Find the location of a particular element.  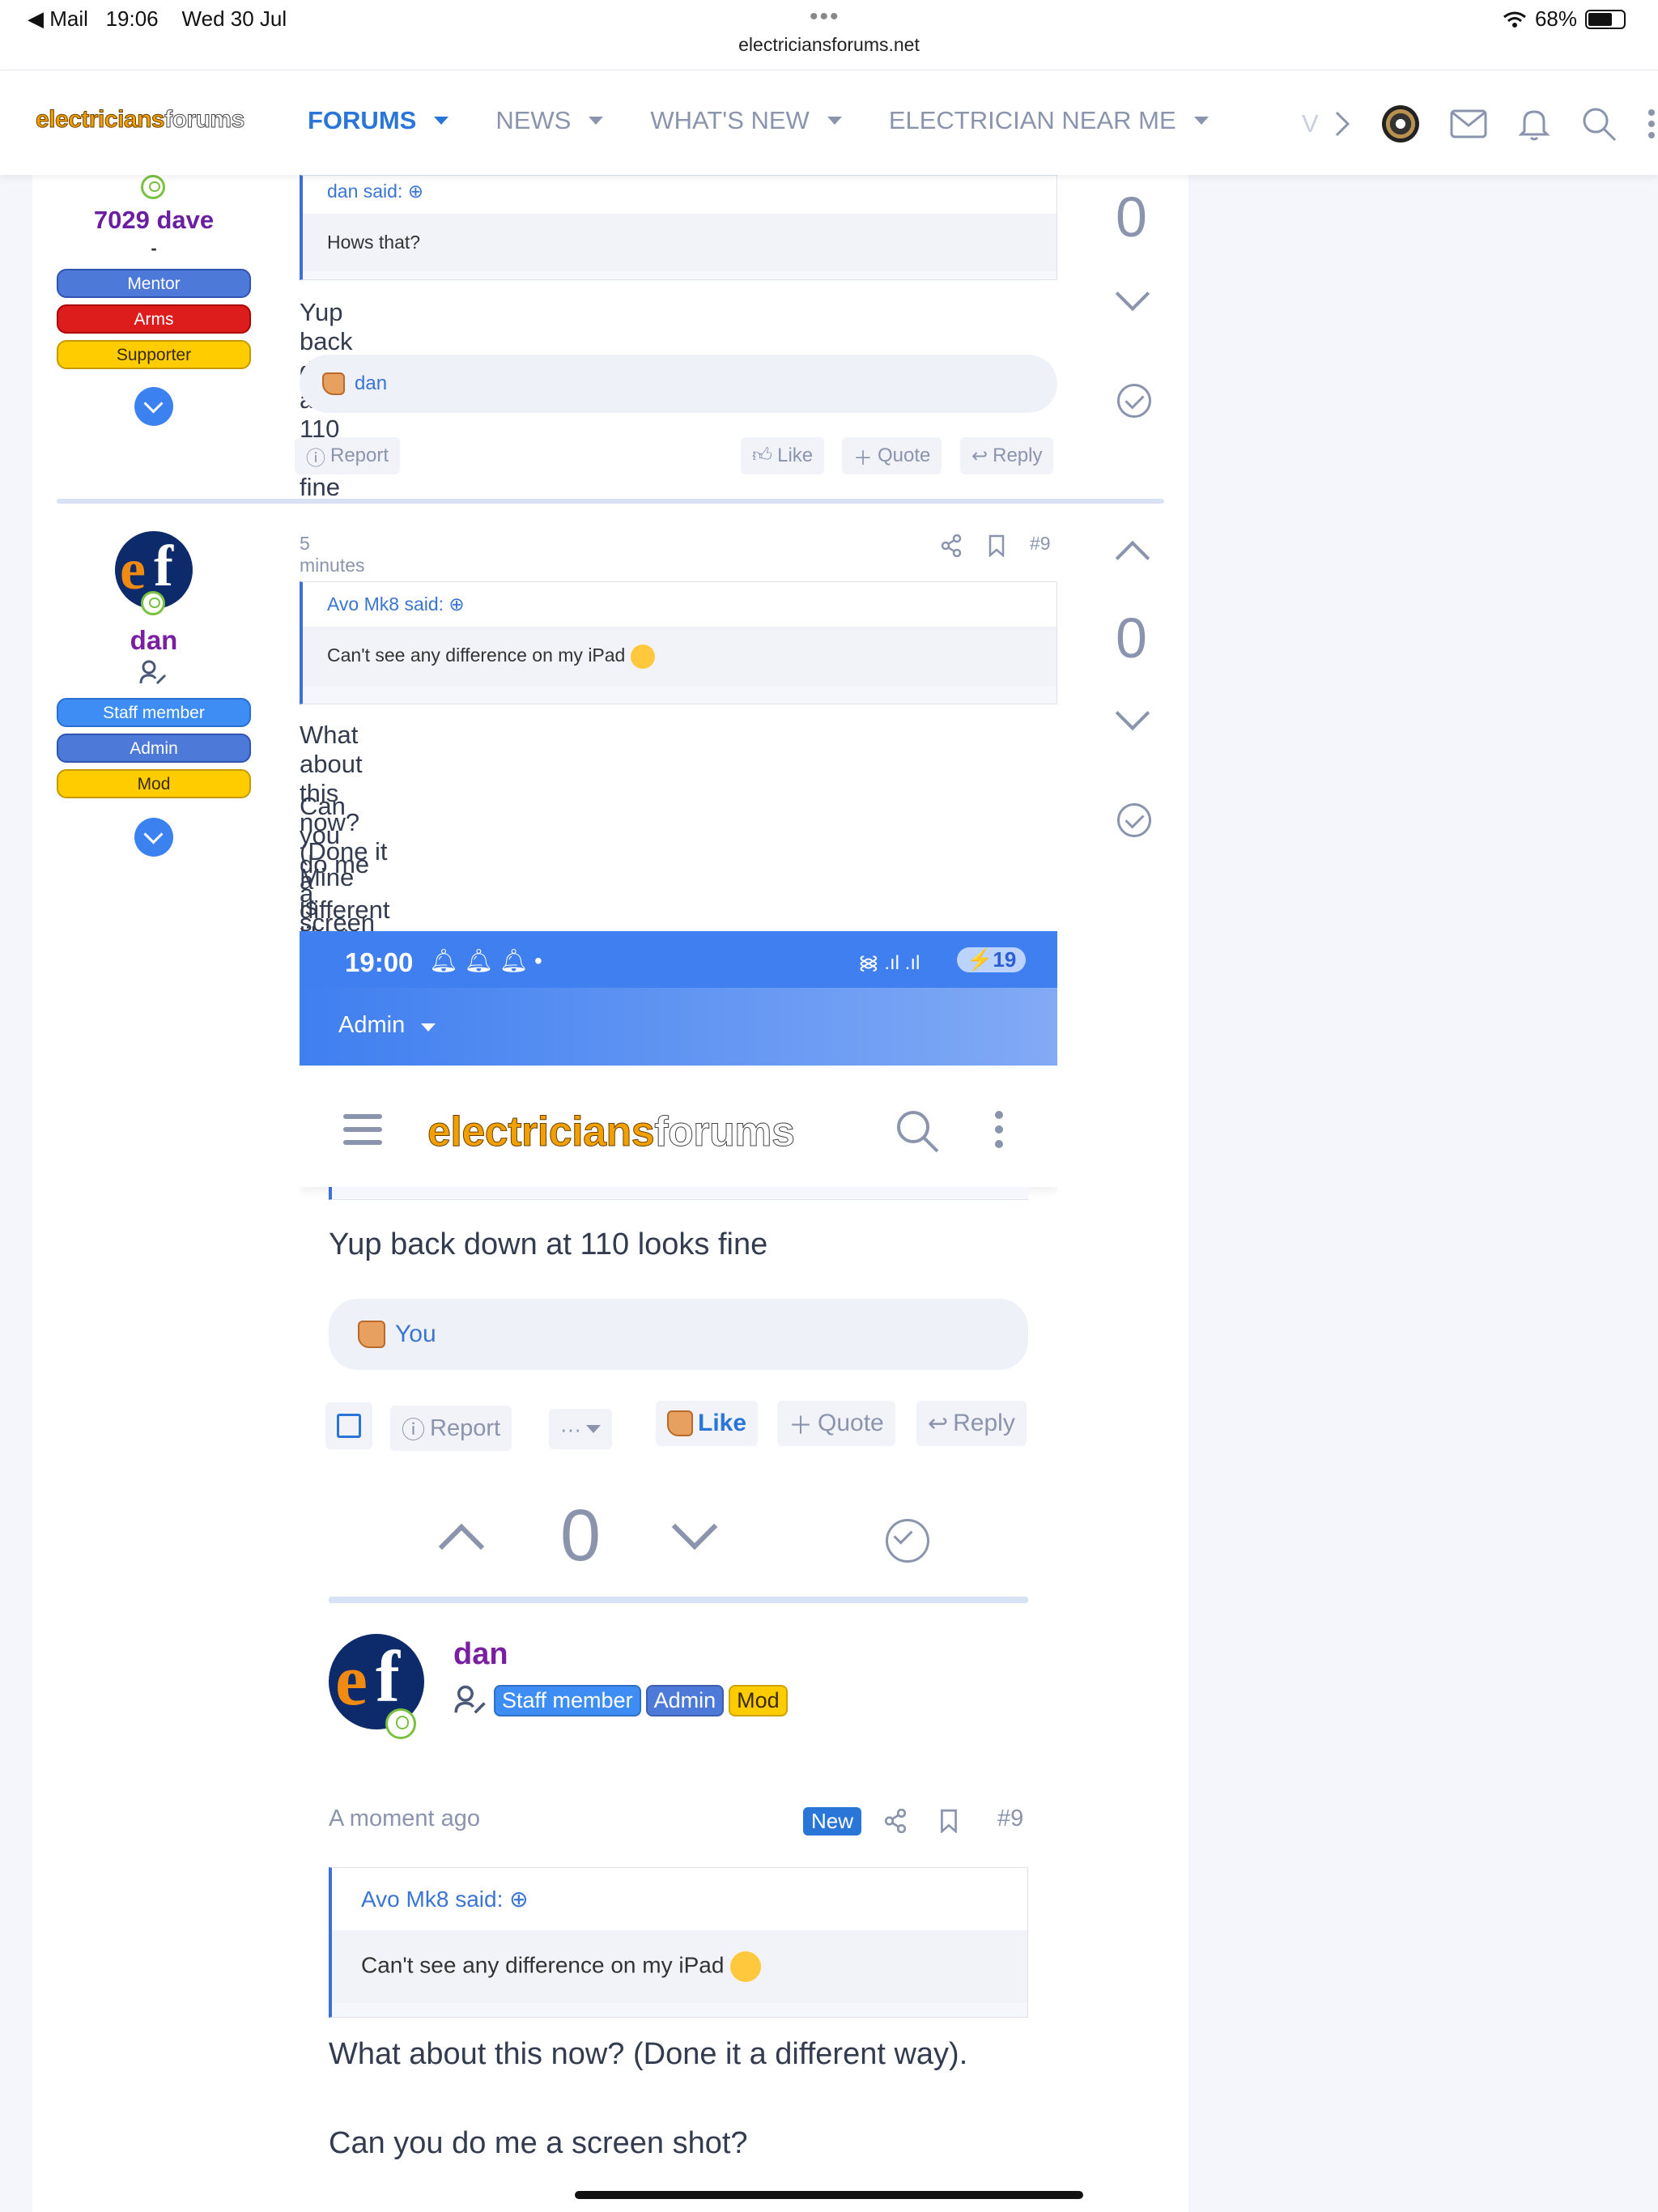

like-button: 👍︎ Like is located at coordinates (783, 455).